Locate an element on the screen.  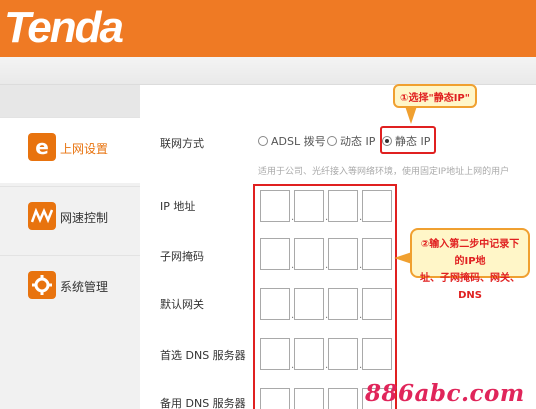
radio-dynamic-ip: 动态 IP is located at coordinates (351, 141).